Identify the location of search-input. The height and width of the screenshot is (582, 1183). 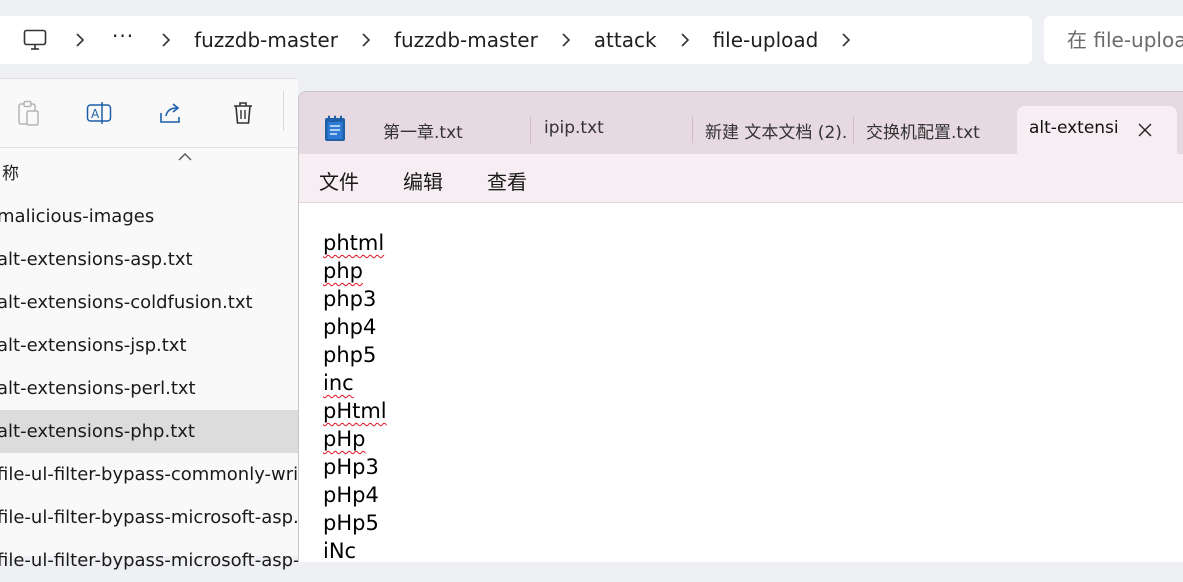
(1124, 40).